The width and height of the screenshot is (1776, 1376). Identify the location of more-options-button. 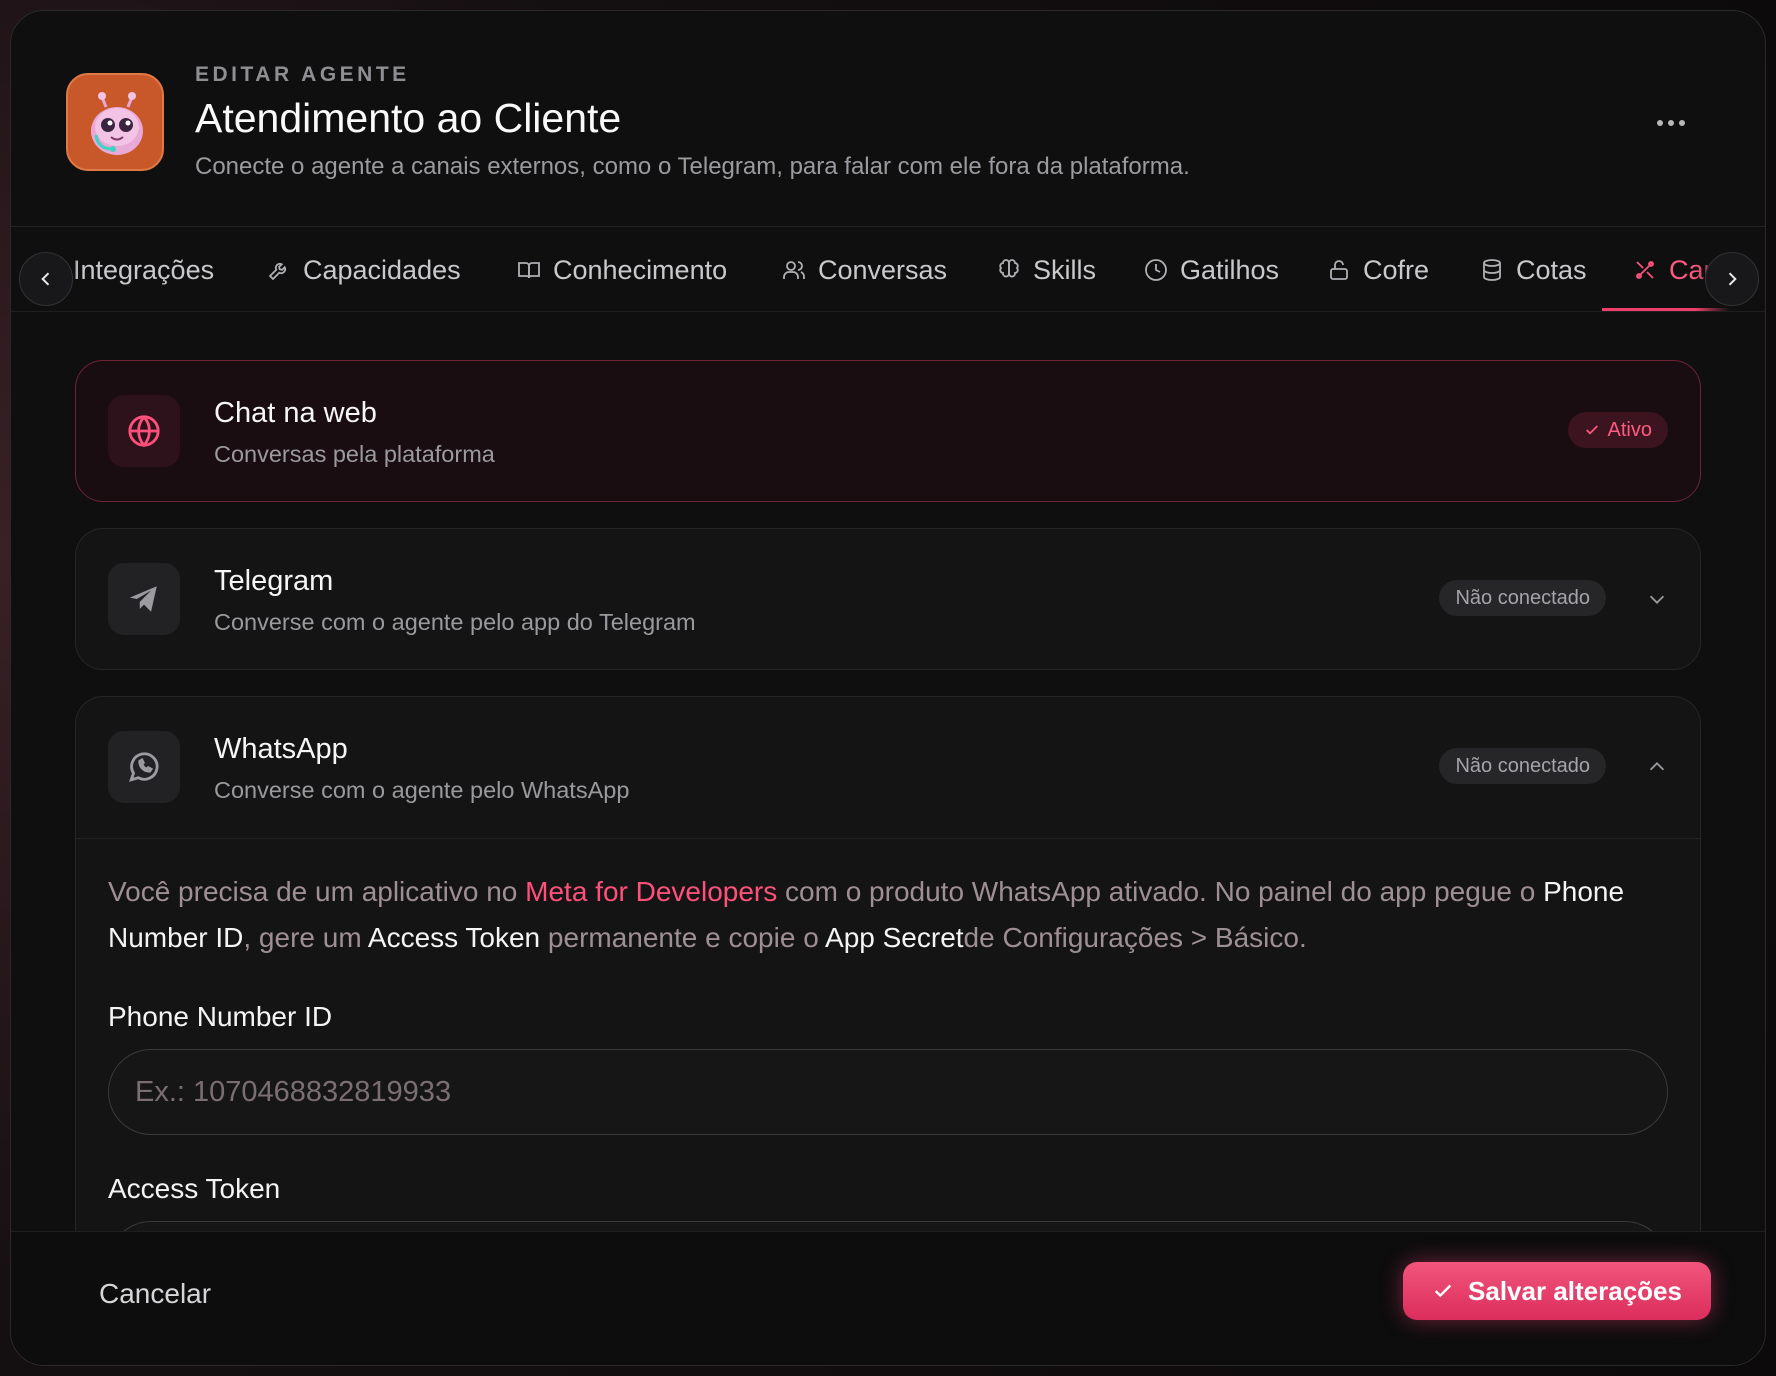
(1671, 123).